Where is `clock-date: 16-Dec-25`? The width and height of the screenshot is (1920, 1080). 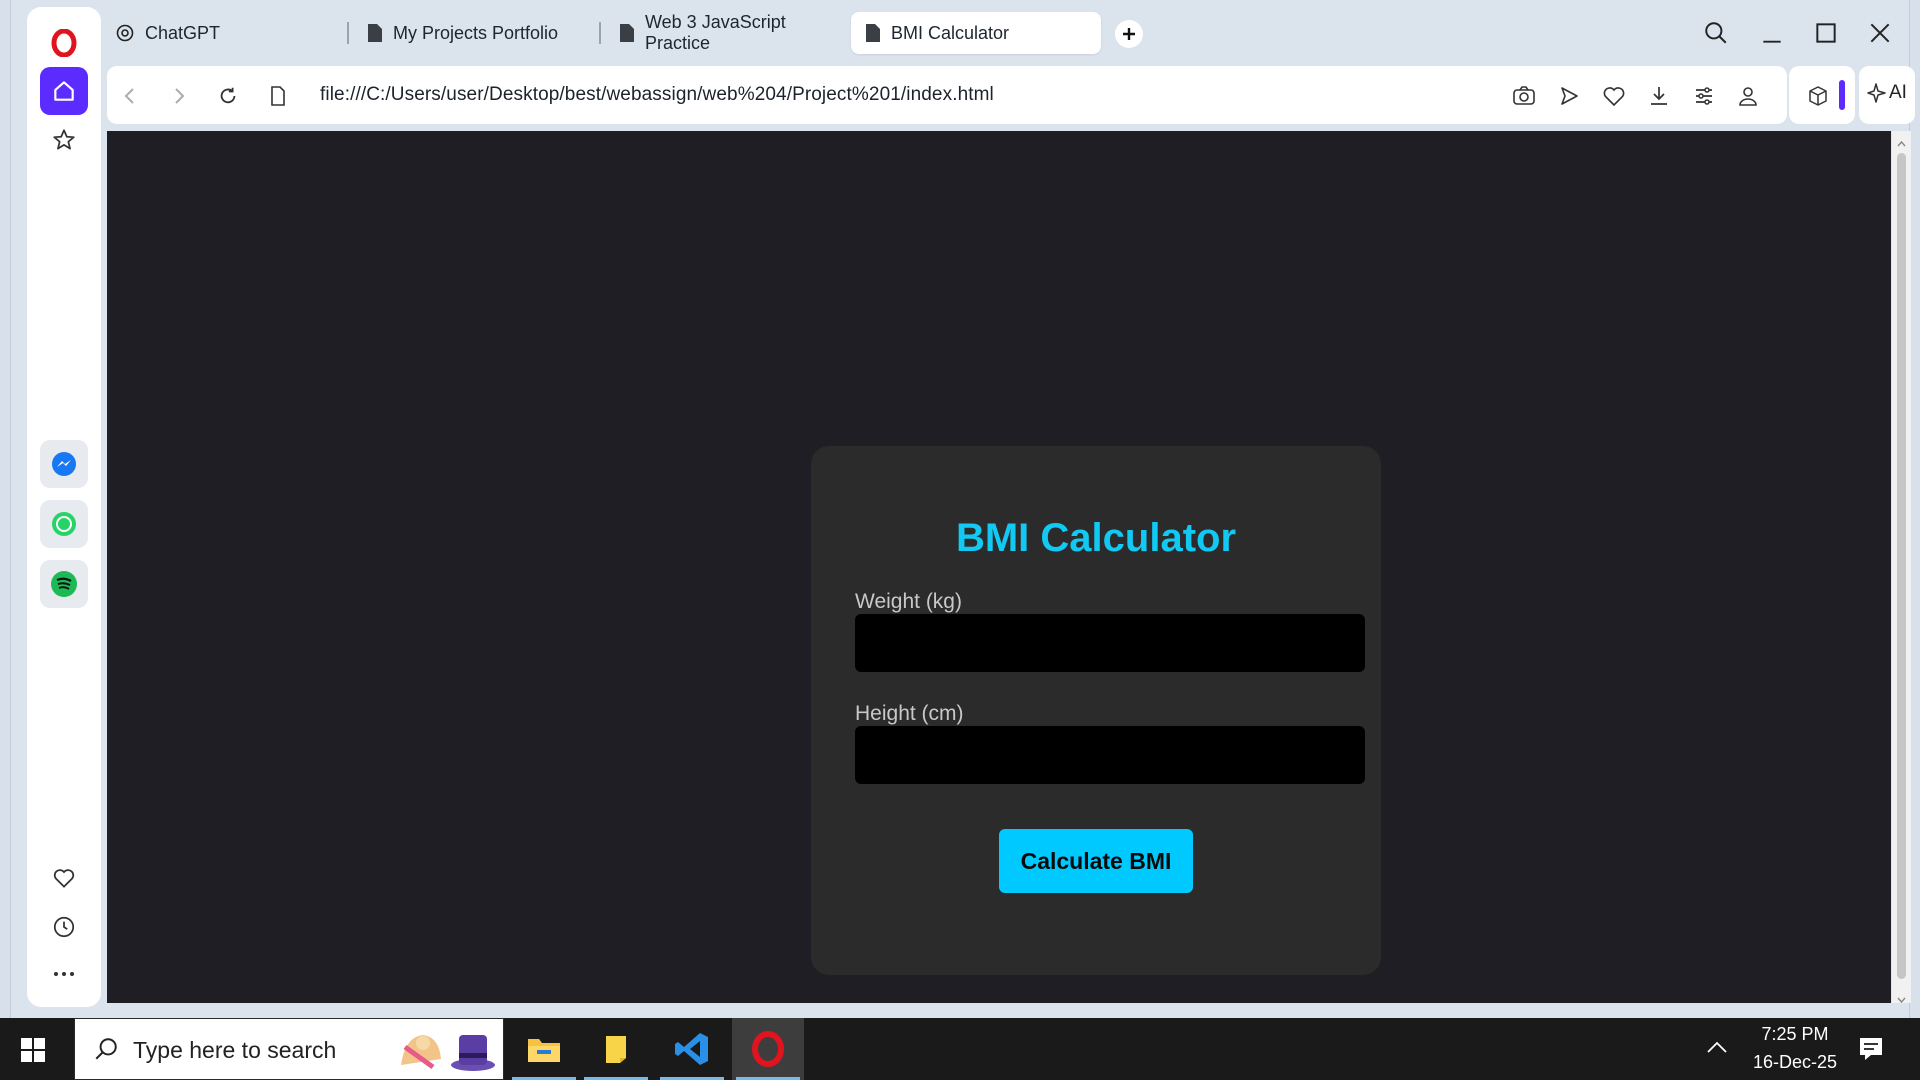
clock-date: 16-Dec-25 is located at coordinates (1795, 1062).